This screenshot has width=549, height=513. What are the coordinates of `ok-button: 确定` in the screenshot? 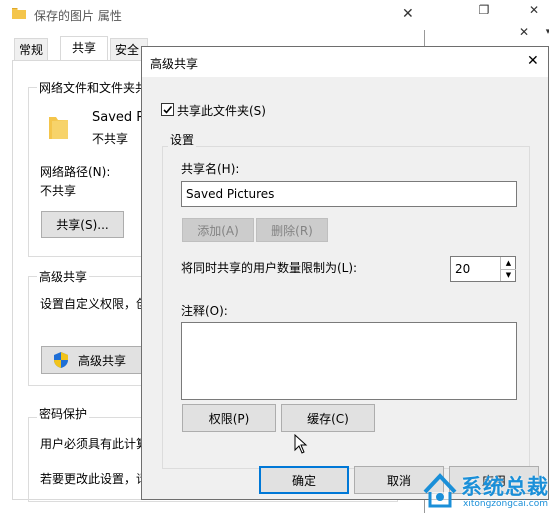 It's located at (304, 480).